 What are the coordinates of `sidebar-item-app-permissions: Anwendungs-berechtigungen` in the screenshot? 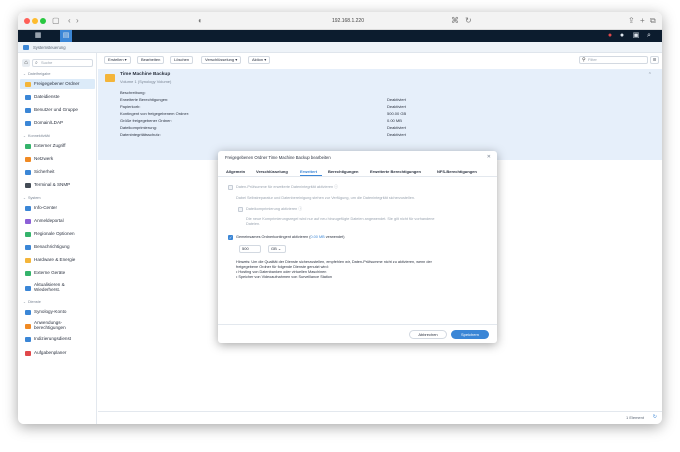 It's located at (57, 326).